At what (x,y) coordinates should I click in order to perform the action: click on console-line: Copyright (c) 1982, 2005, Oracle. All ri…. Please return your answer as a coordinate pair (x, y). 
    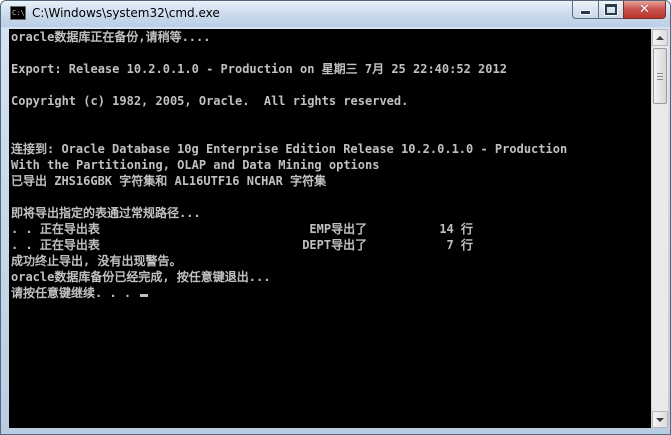
    Looking at the image, I should click on (210, 101).